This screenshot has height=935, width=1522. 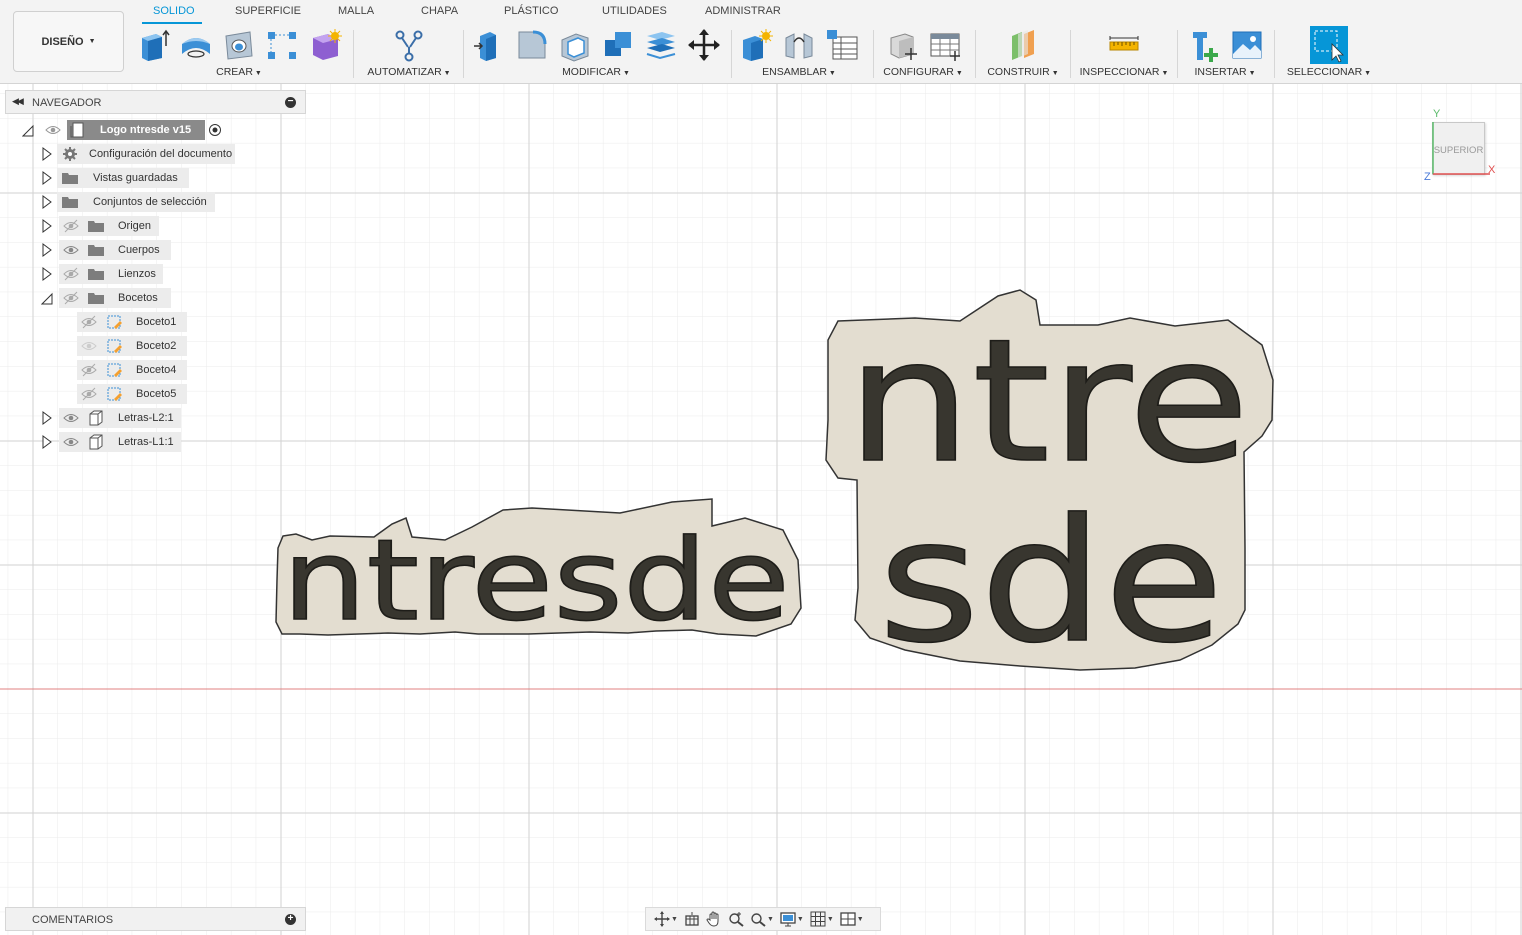 I want to click on rectangular-pattern-icon, so click(x=282, y=45).